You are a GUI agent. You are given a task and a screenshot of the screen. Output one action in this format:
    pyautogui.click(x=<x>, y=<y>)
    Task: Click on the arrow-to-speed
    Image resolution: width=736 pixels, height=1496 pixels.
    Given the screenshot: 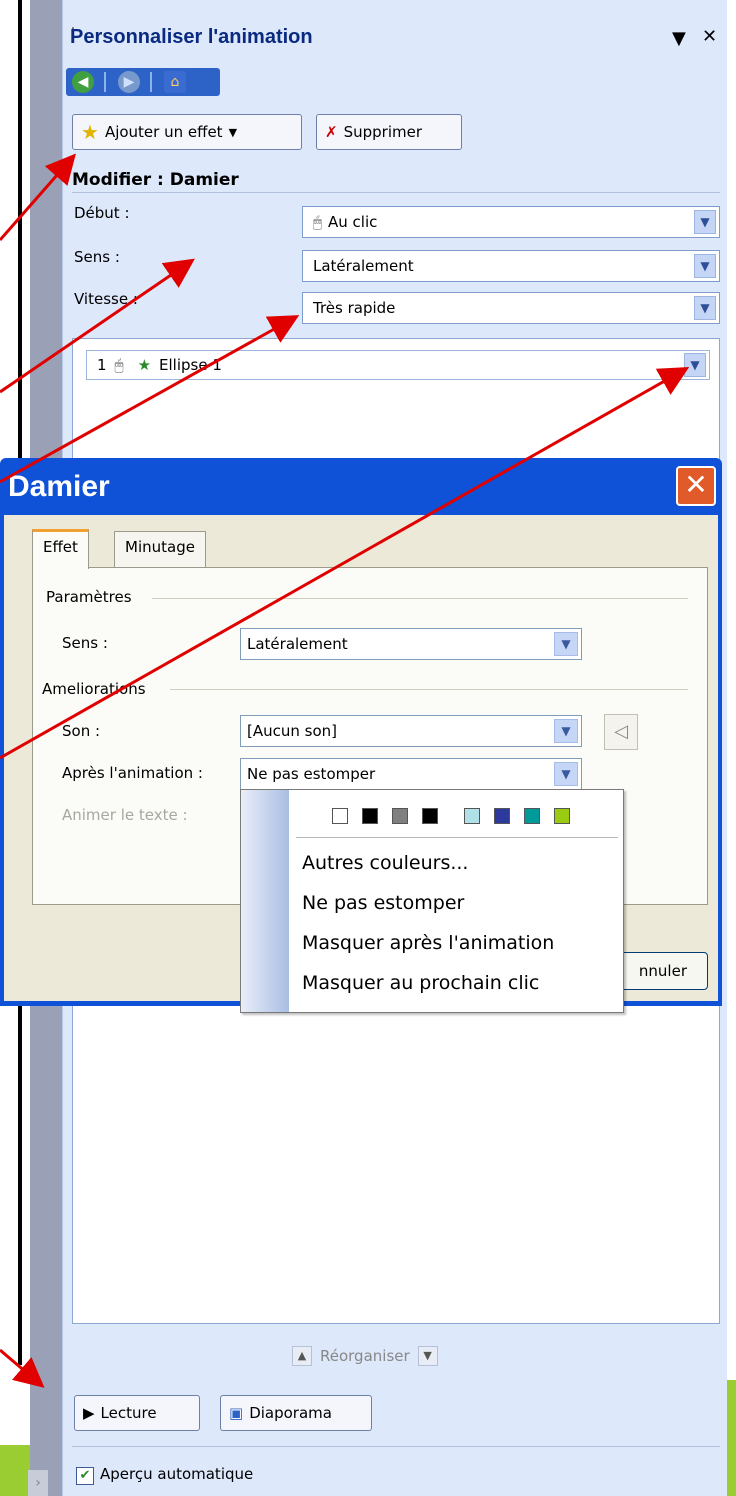 What is the action you would take?
    pyautogui.click(x=150, y=399)
    